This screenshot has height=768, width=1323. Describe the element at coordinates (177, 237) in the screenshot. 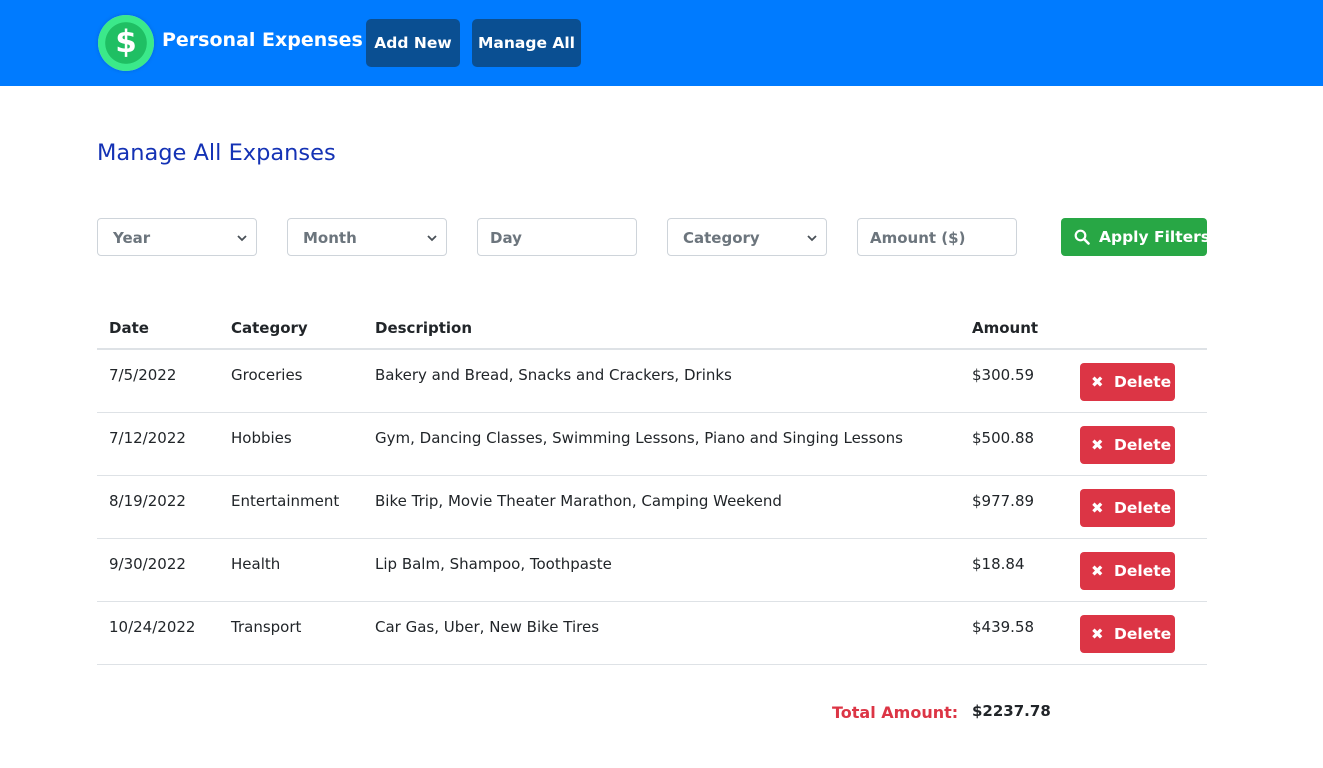

I see `year-select: Year` at that location.